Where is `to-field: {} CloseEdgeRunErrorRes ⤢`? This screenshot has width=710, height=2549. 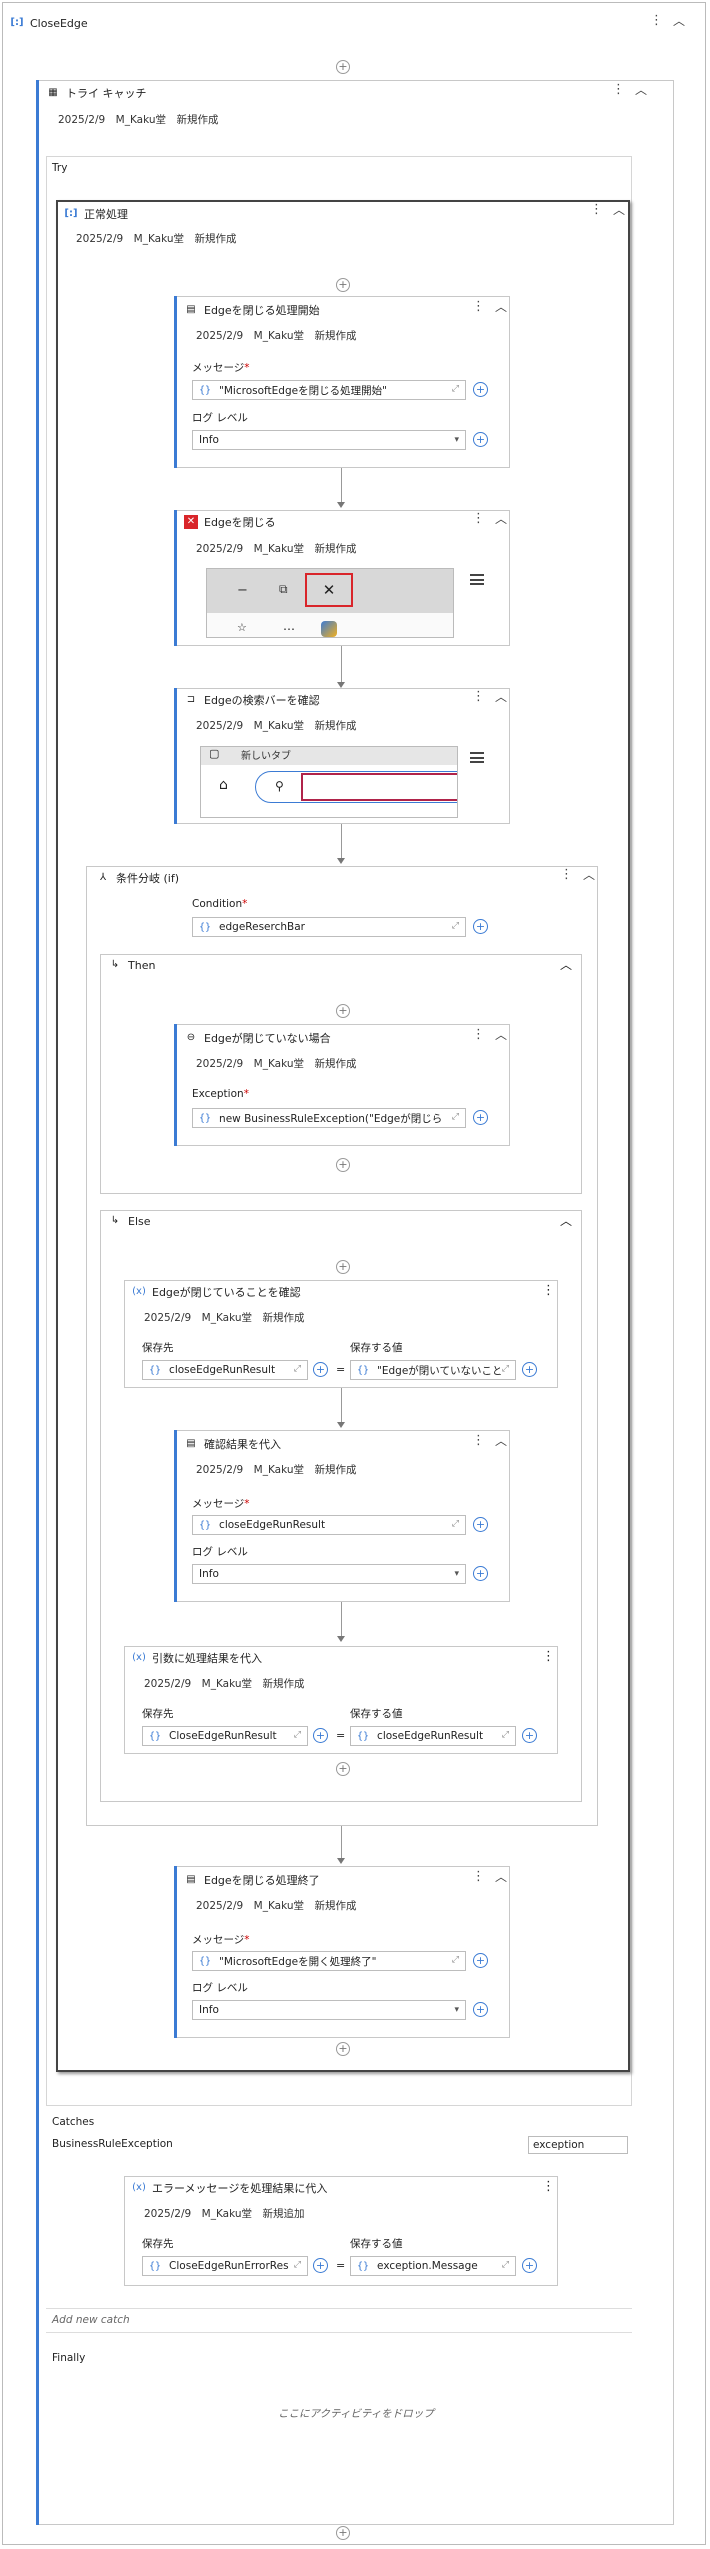
to-field: {} CloseEdgeRunErrorRes ⤢ is located at coordinates (225, 2266).